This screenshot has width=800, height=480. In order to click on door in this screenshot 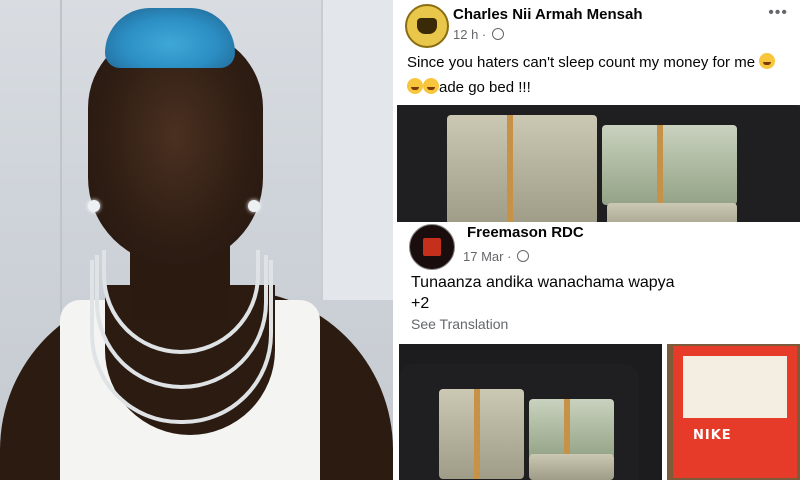, I will do `click(357, 150)`.